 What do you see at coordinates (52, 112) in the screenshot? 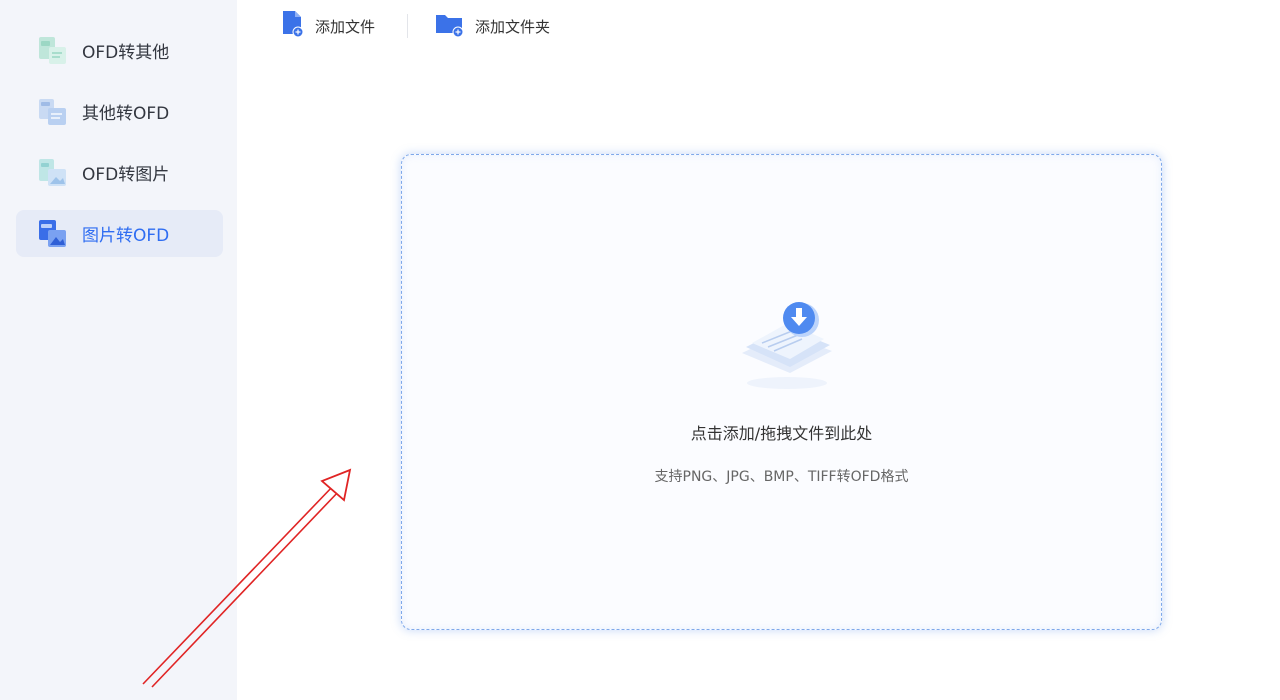
I see `other-to-ofd-icon` at bounding box center [52, 112].